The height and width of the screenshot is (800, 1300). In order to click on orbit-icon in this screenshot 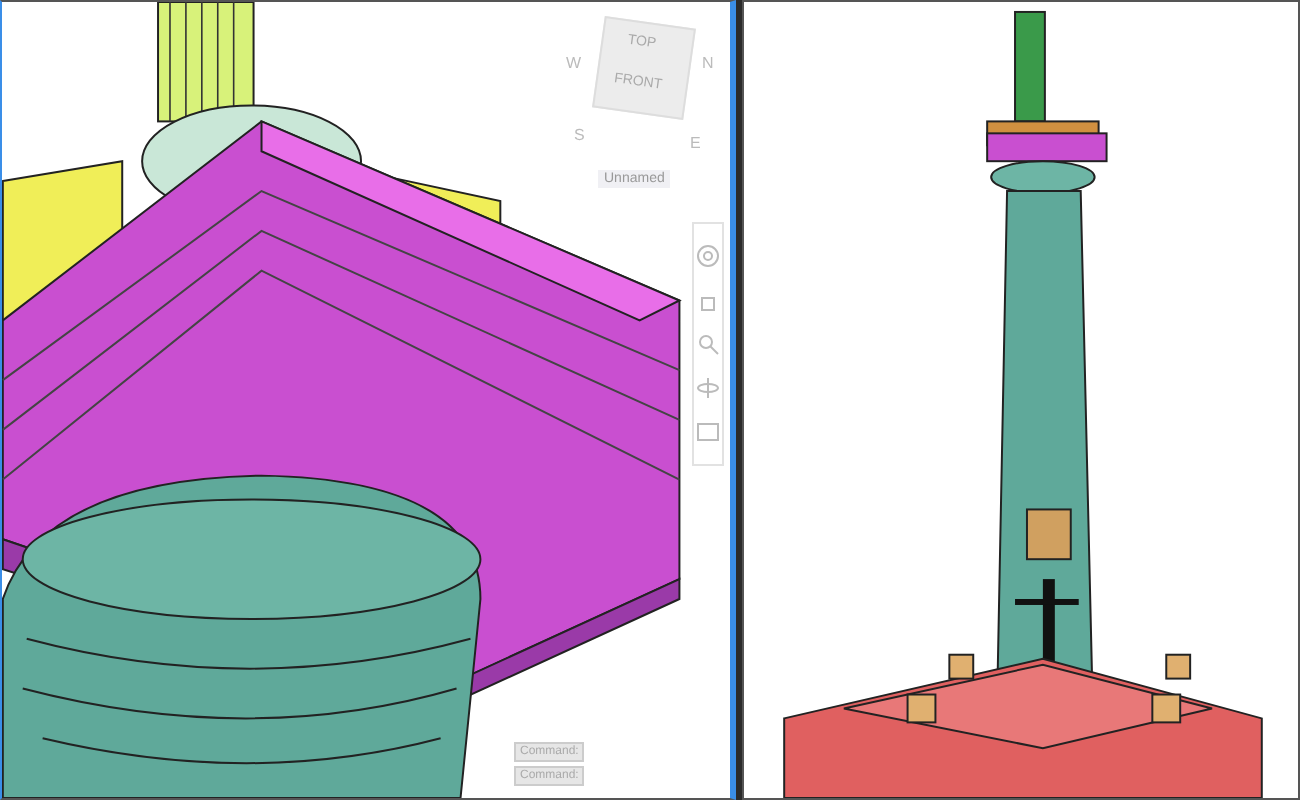, I will do `click(708, 388)`.